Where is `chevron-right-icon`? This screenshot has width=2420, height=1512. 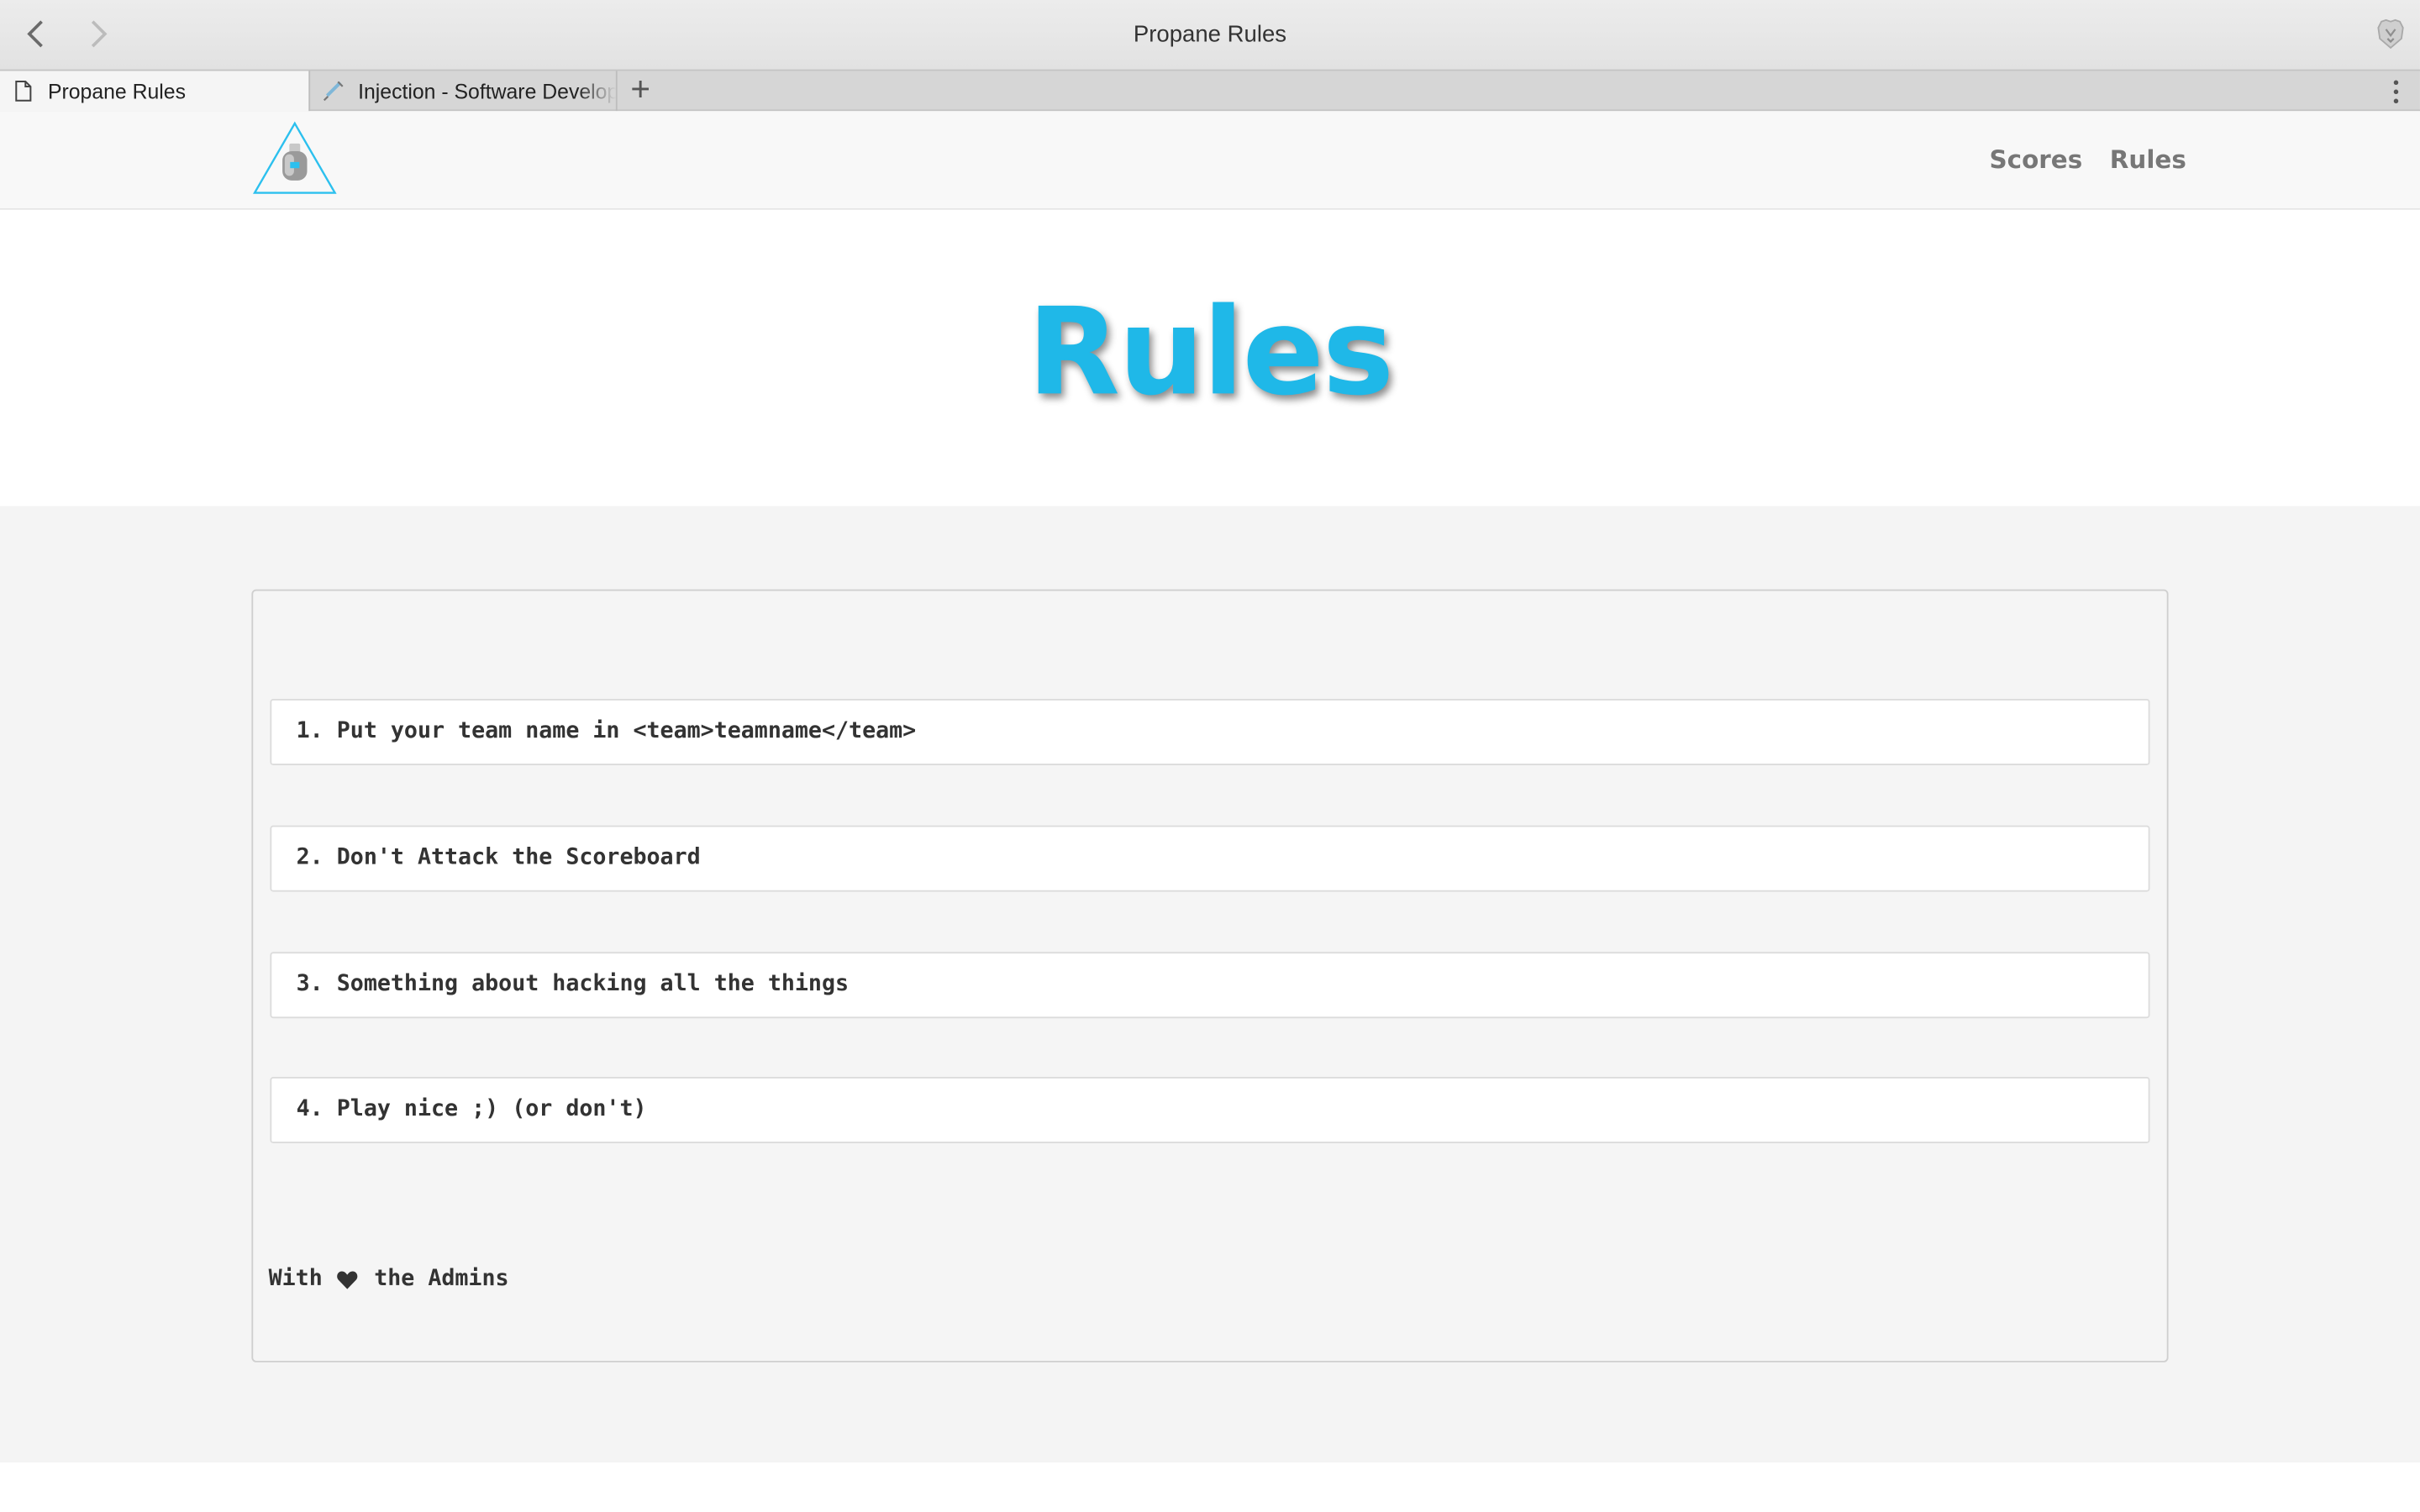 chevron-right-icon is located at coordinates (99, 34).